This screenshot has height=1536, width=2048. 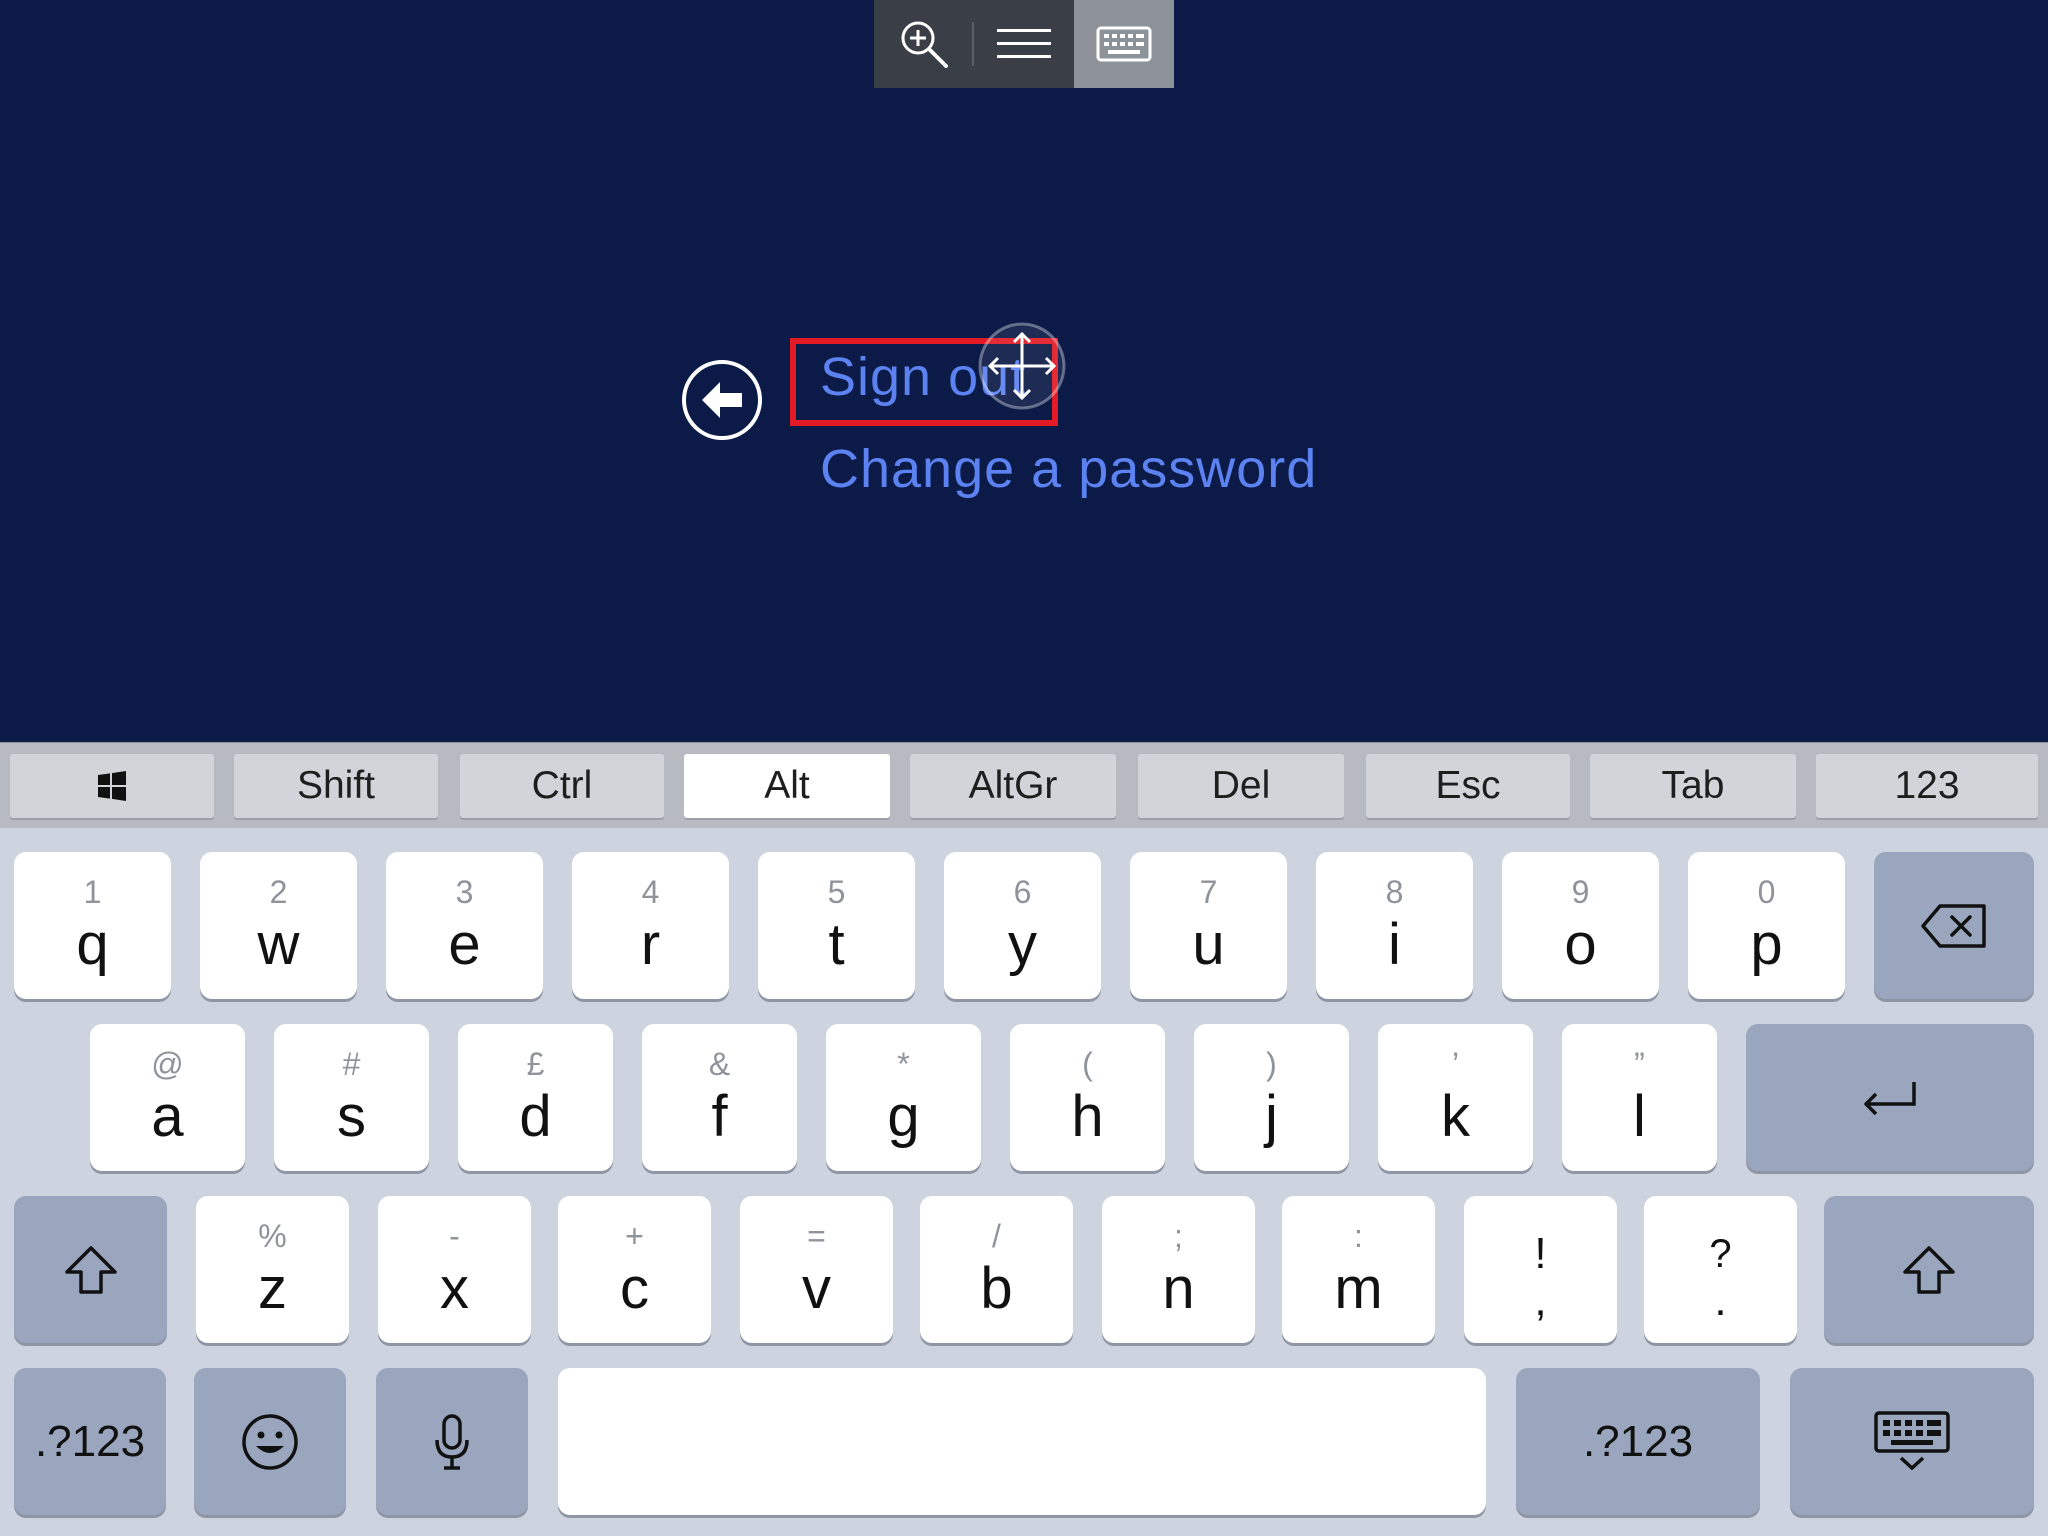 I want to click on key-char: p, so click(x=1766, y=944).